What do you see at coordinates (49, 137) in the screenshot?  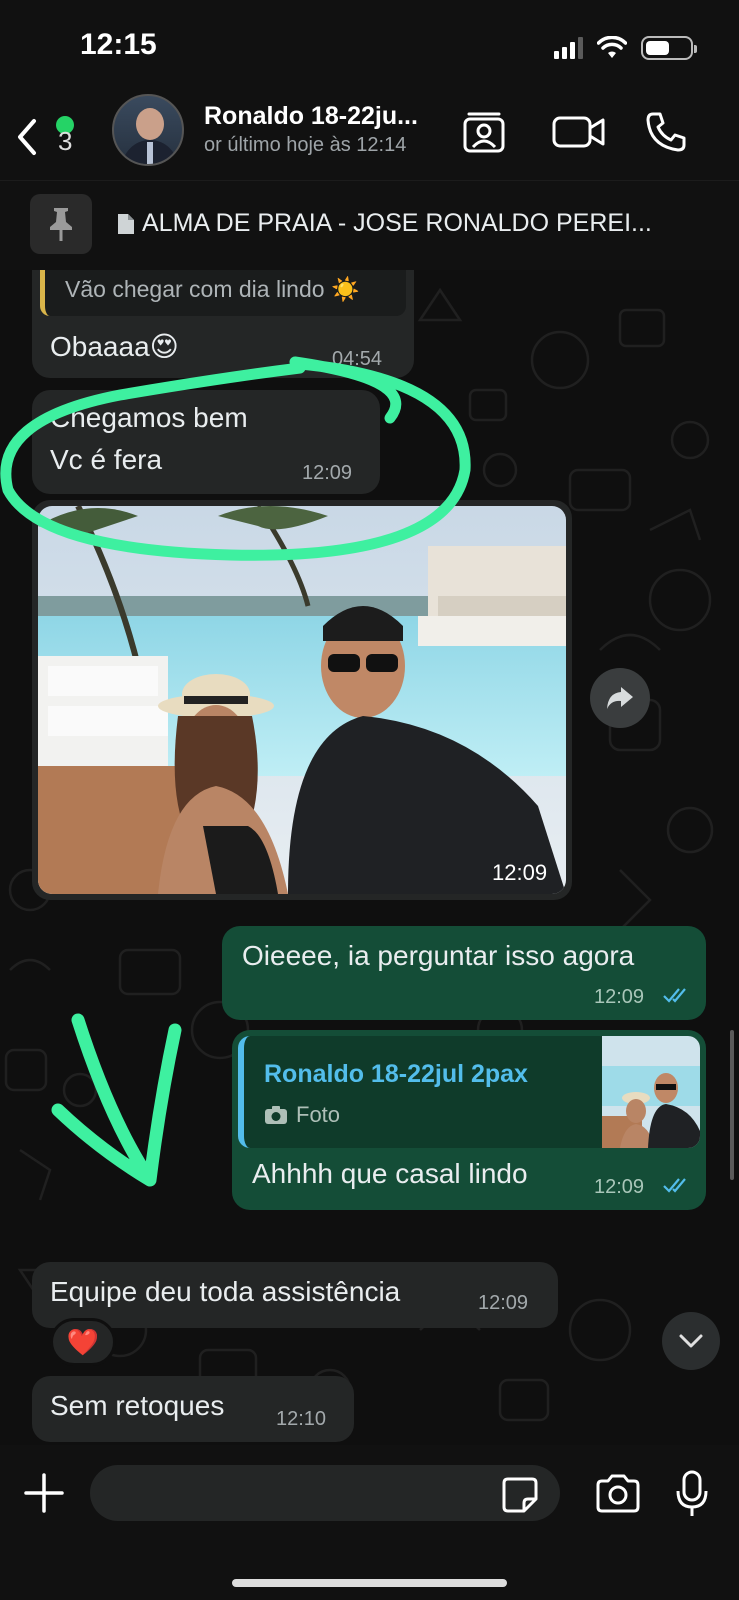 I see `back-button: 3` at bounding box center [49, 137].